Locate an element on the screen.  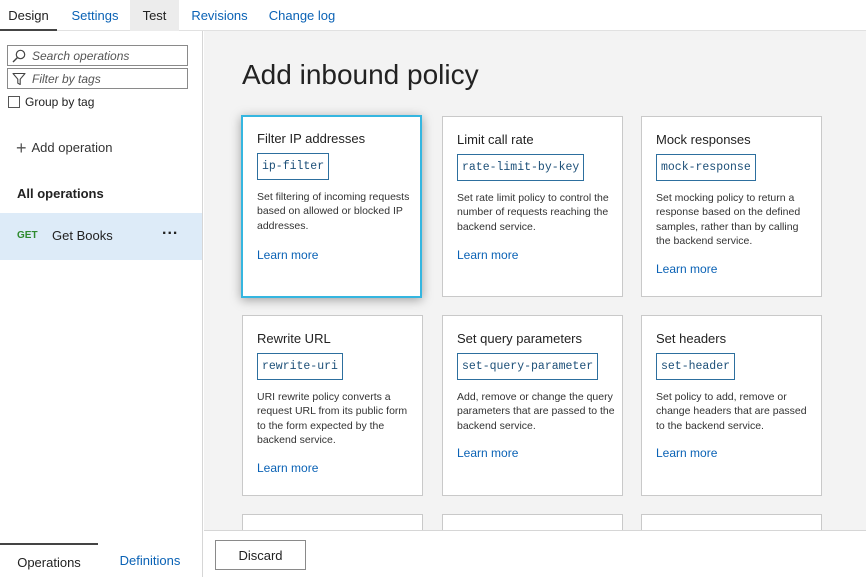
filter-tags-input is located at coordinates (107, 79).